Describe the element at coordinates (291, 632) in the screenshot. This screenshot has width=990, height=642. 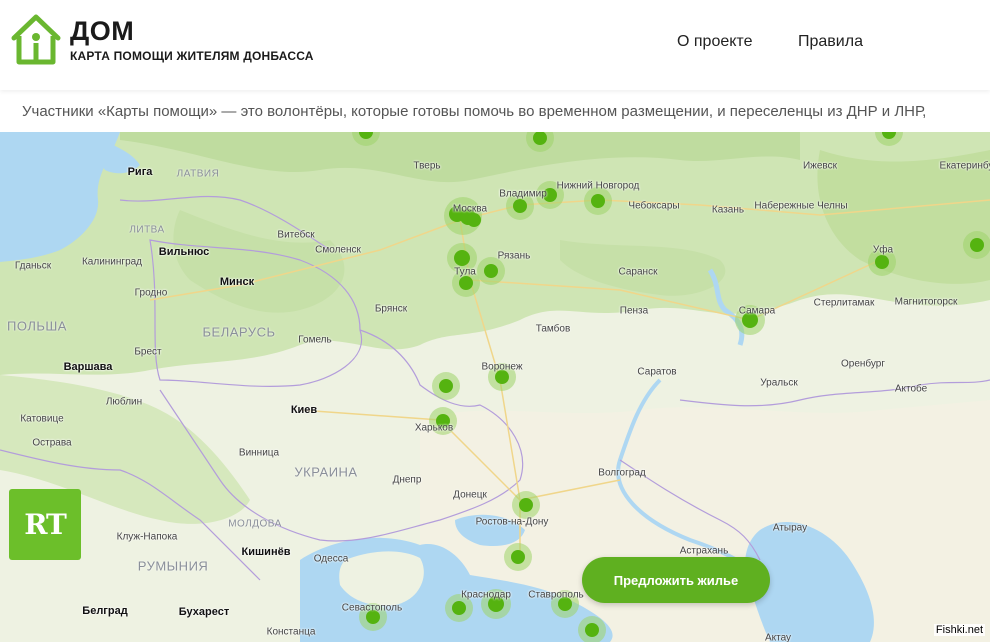
I see `city-label: Констанца` at that location.